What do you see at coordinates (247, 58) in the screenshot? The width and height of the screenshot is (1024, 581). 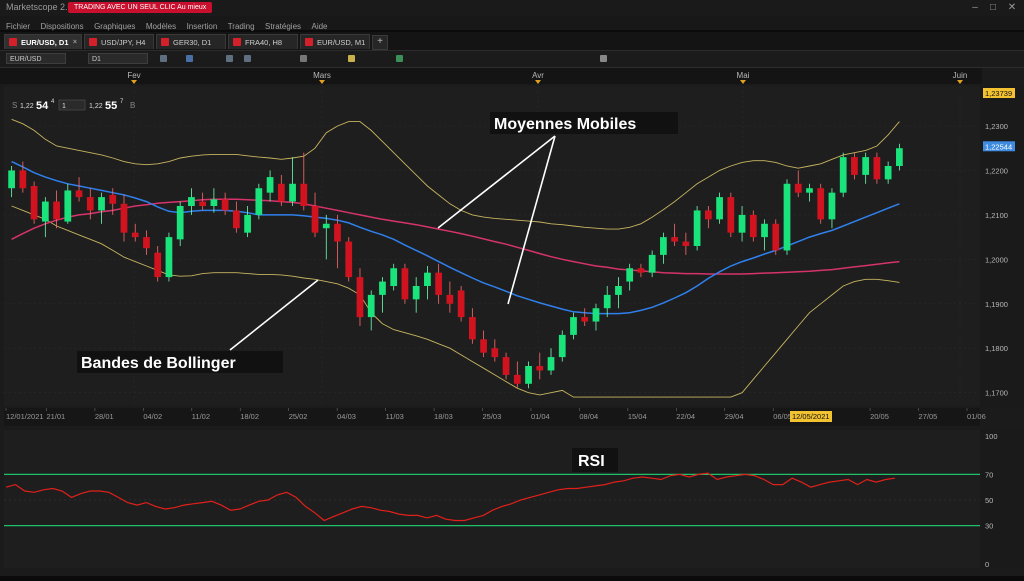 I see `zoom-out-icon` at bounding box center [247, 58].